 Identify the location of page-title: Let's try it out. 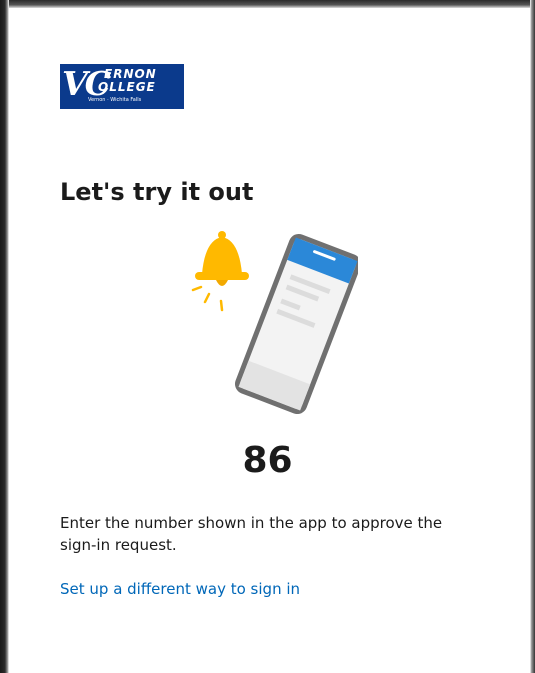
(157, 192).